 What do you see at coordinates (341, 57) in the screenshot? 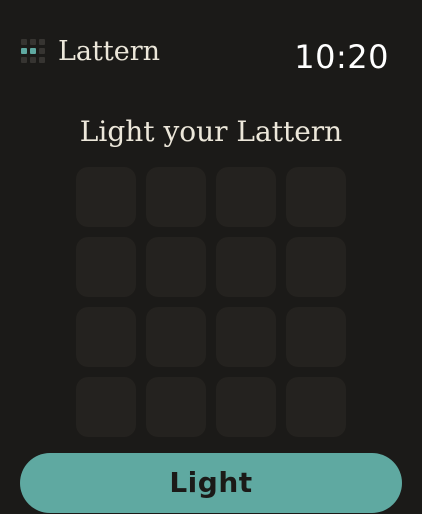
I see `status-time: 10:20` at bounding box center [341, 57].